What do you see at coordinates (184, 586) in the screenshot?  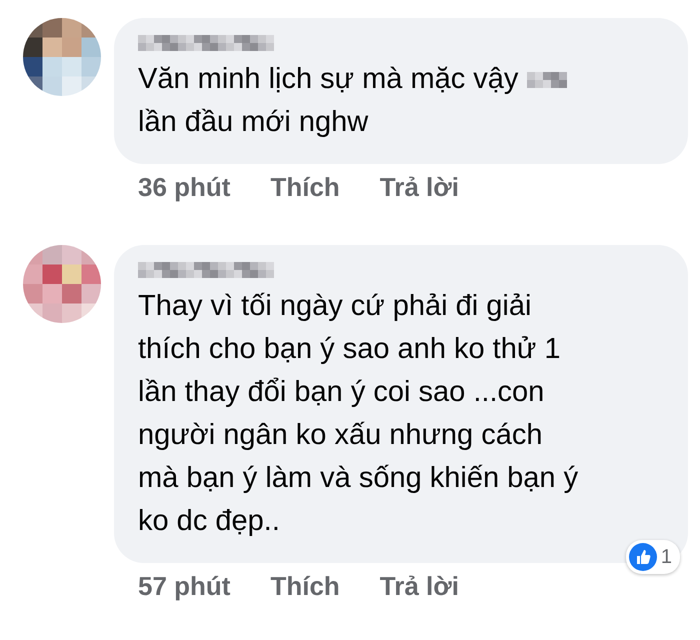 I see `comment-time: 57 phút` at bounding box center [184, 586].